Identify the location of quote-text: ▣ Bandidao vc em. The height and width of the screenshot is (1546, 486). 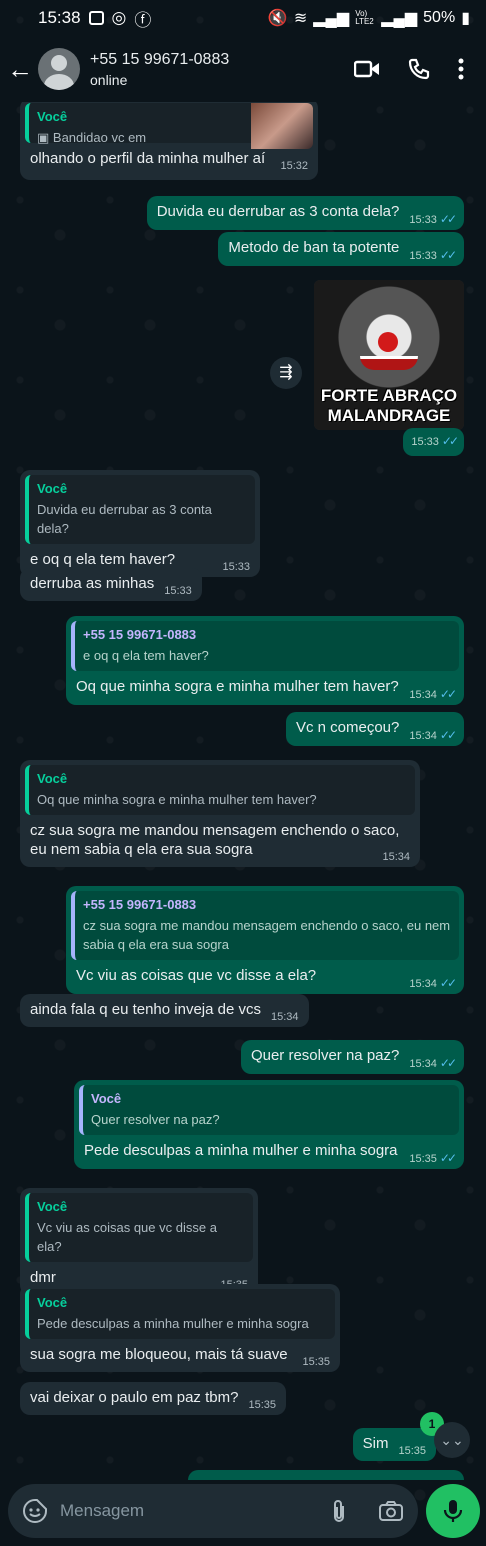
(92, 137).